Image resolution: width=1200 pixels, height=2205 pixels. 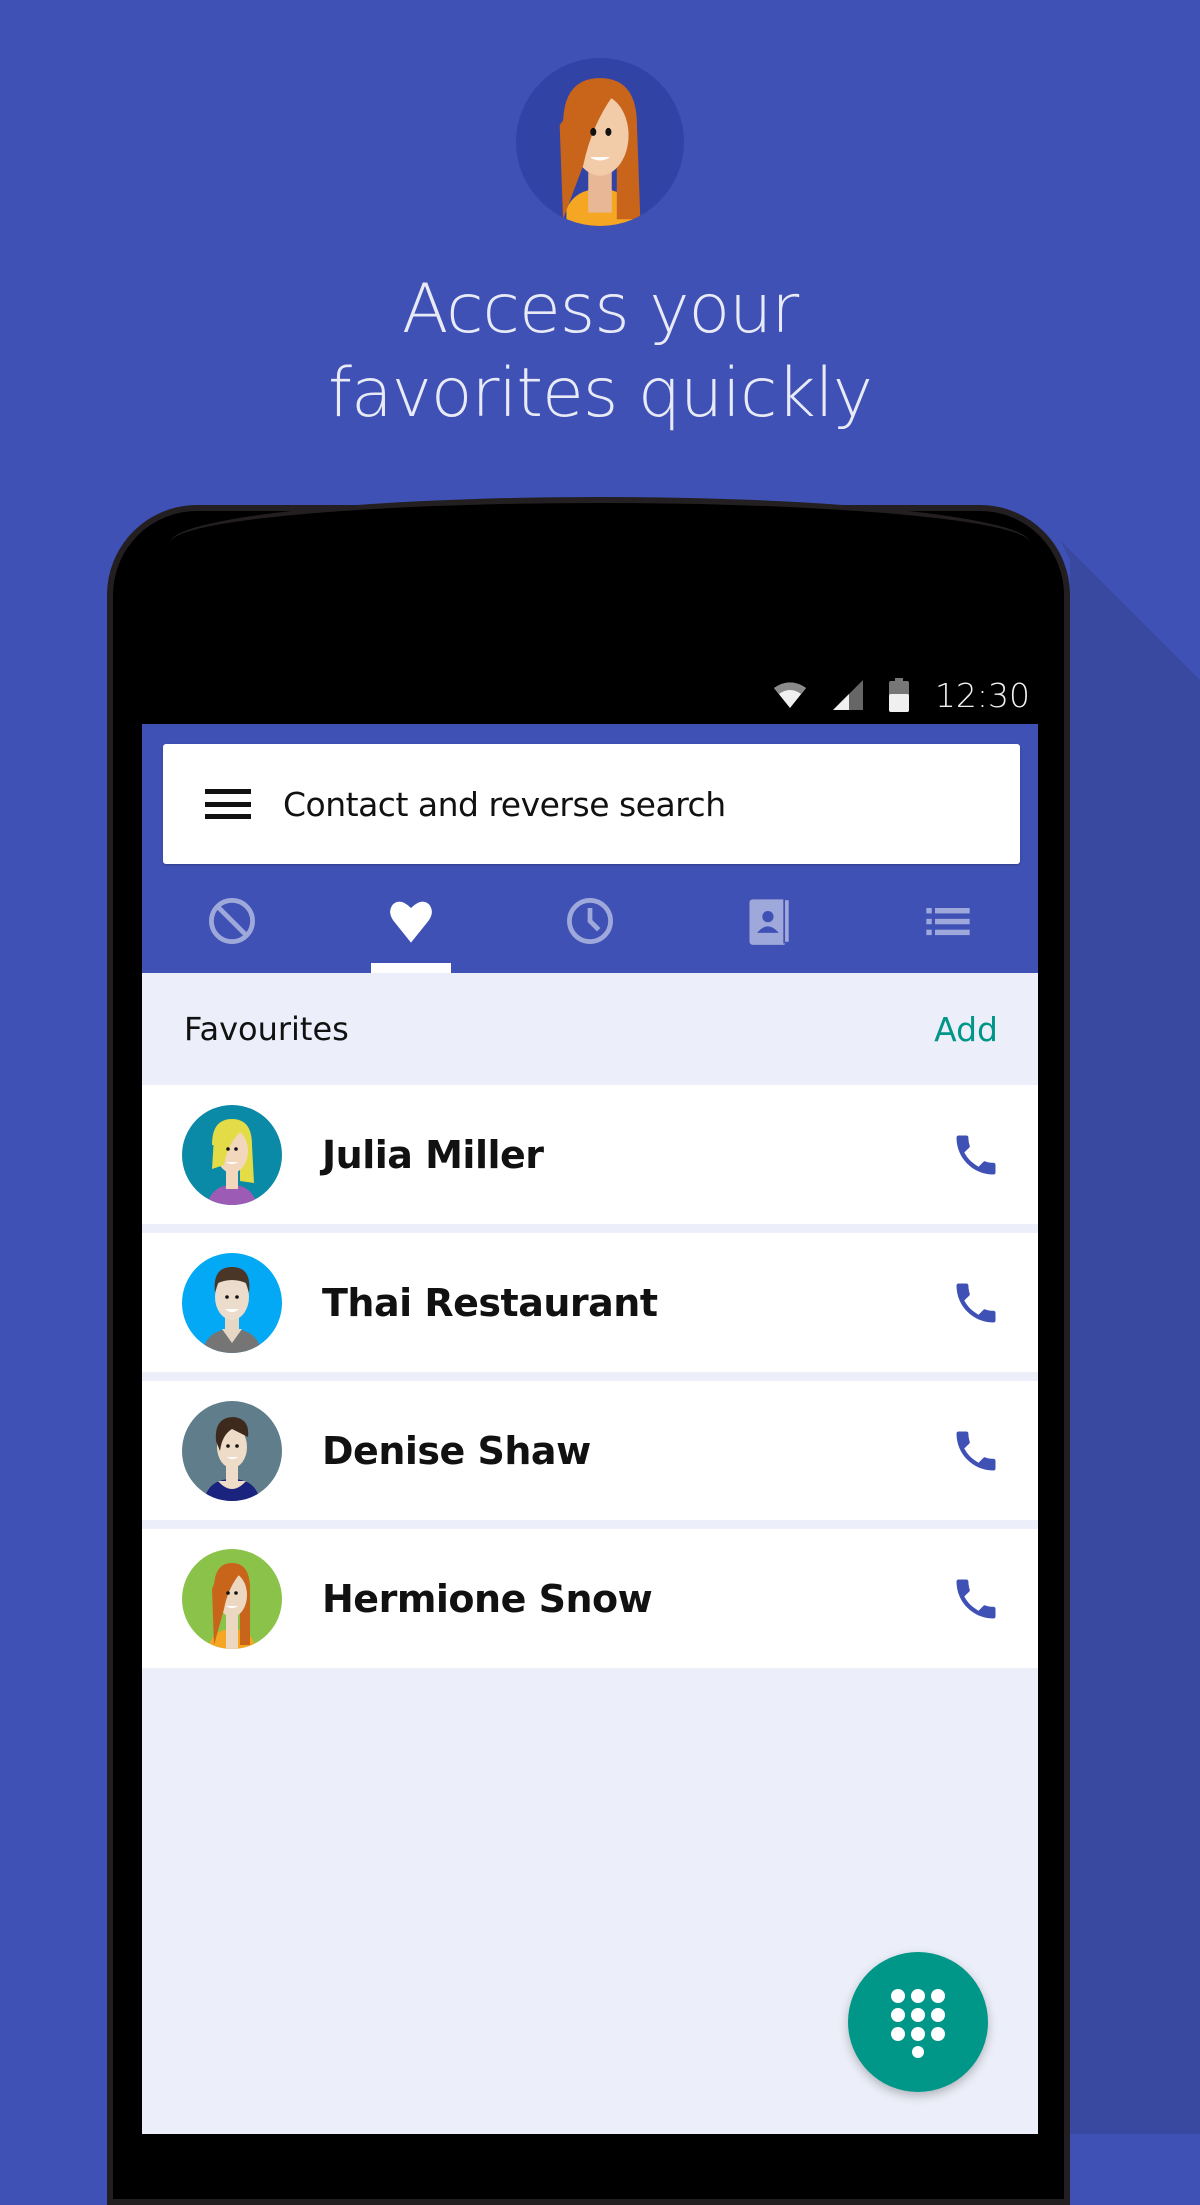 I want to click on app-bar: Contact and reverse search, so click(x=590, y=848).